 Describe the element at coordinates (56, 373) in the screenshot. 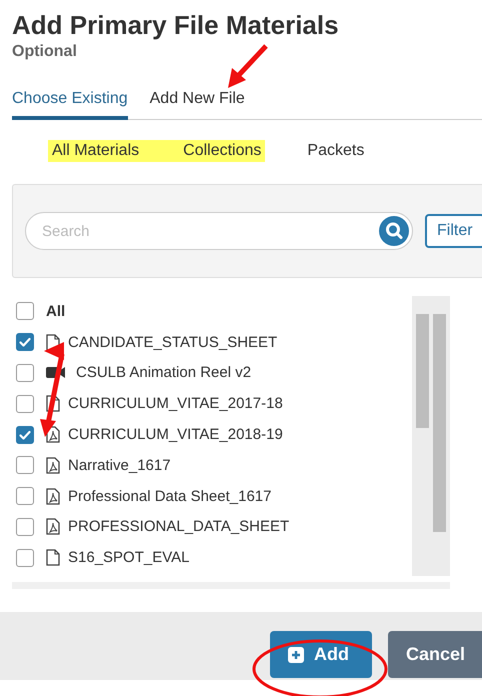

I see `video-camera-icon` at that location.